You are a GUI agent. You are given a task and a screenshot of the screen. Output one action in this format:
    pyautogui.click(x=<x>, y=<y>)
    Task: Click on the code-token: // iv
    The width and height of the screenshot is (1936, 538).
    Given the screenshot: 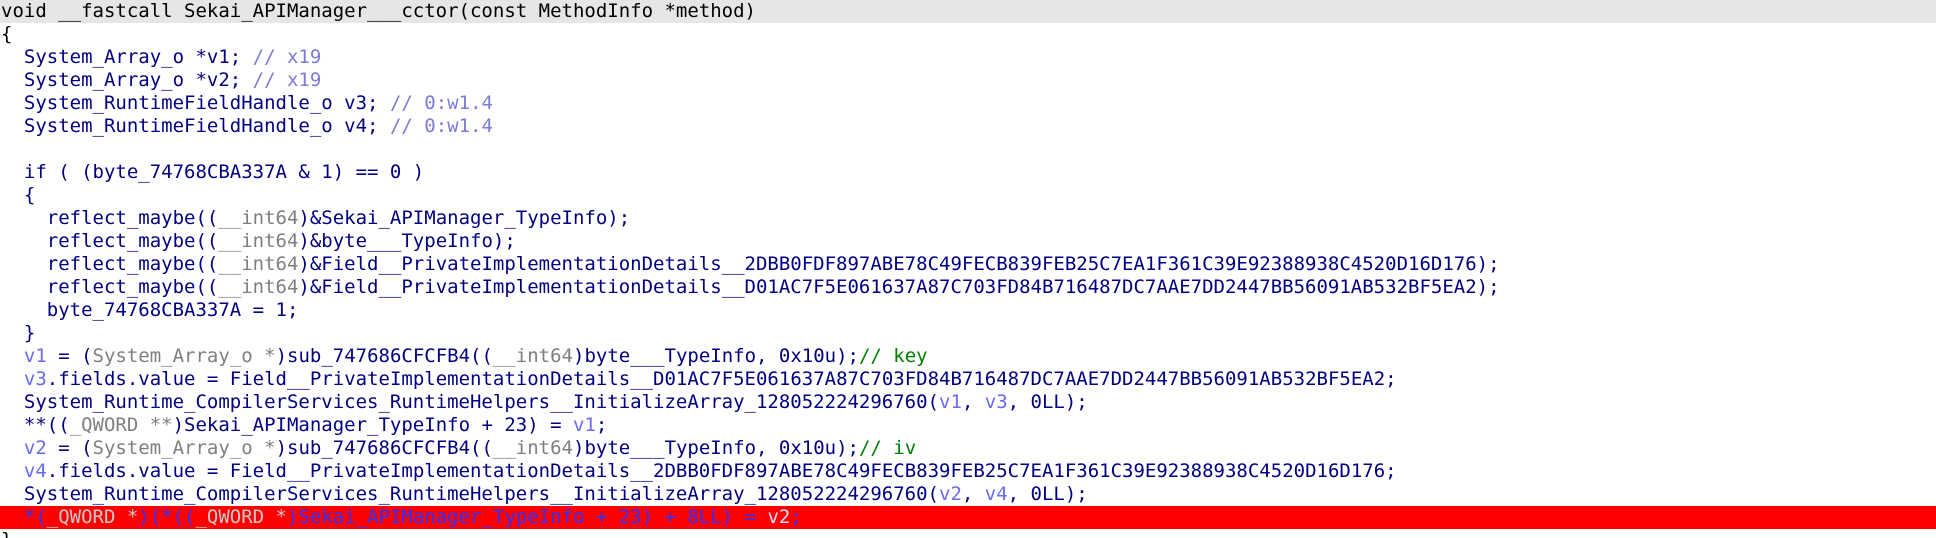 What is the action you would take?
    pyautogui.click(x=887, y=448)
    